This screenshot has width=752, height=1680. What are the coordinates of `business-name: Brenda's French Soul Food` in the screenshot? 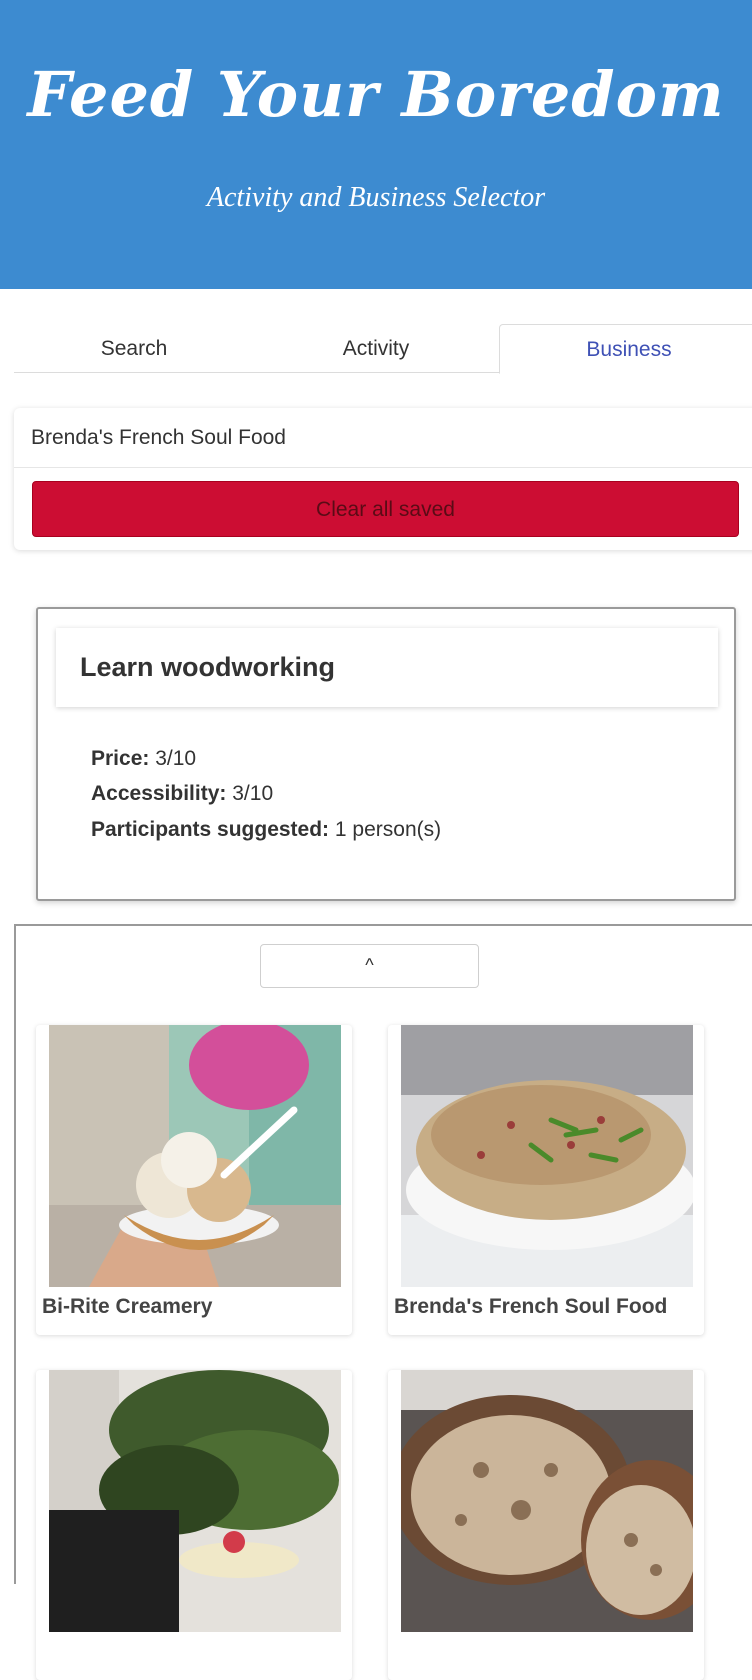 It's located at (531, 1306).